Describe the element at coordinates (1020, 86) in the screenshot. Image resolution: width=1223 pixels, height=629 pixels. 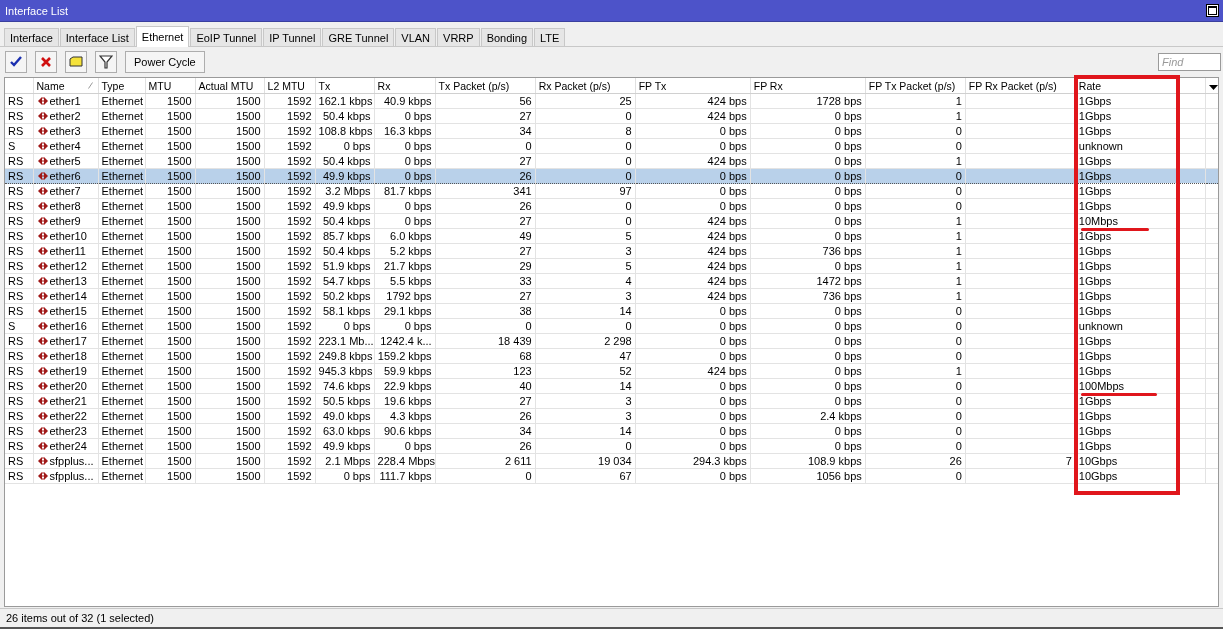
I see `column-header: FP Rx Packet (p/s)` at that location.